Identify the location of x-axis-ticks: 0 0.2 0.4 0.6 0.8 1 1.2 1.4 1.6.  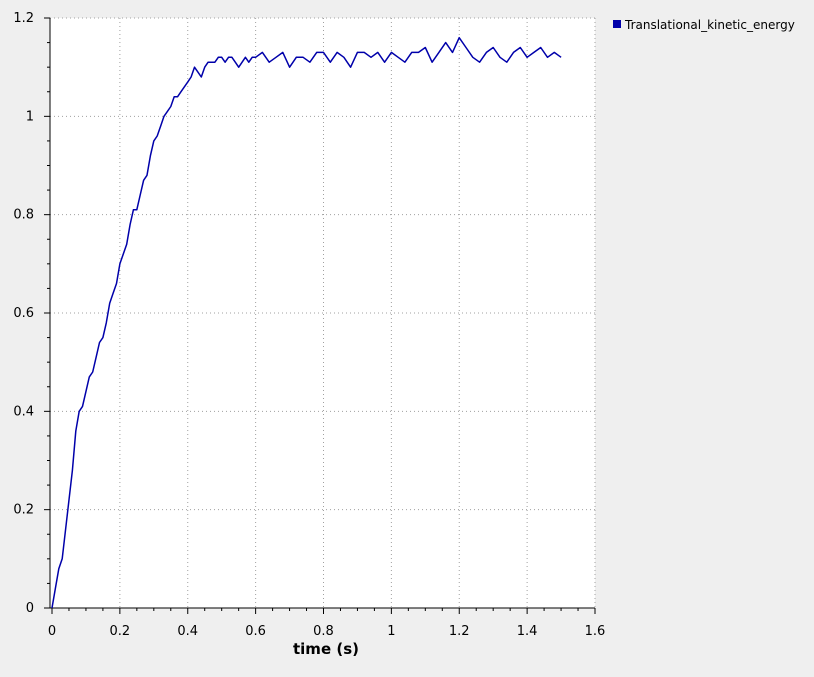
(326, 623).